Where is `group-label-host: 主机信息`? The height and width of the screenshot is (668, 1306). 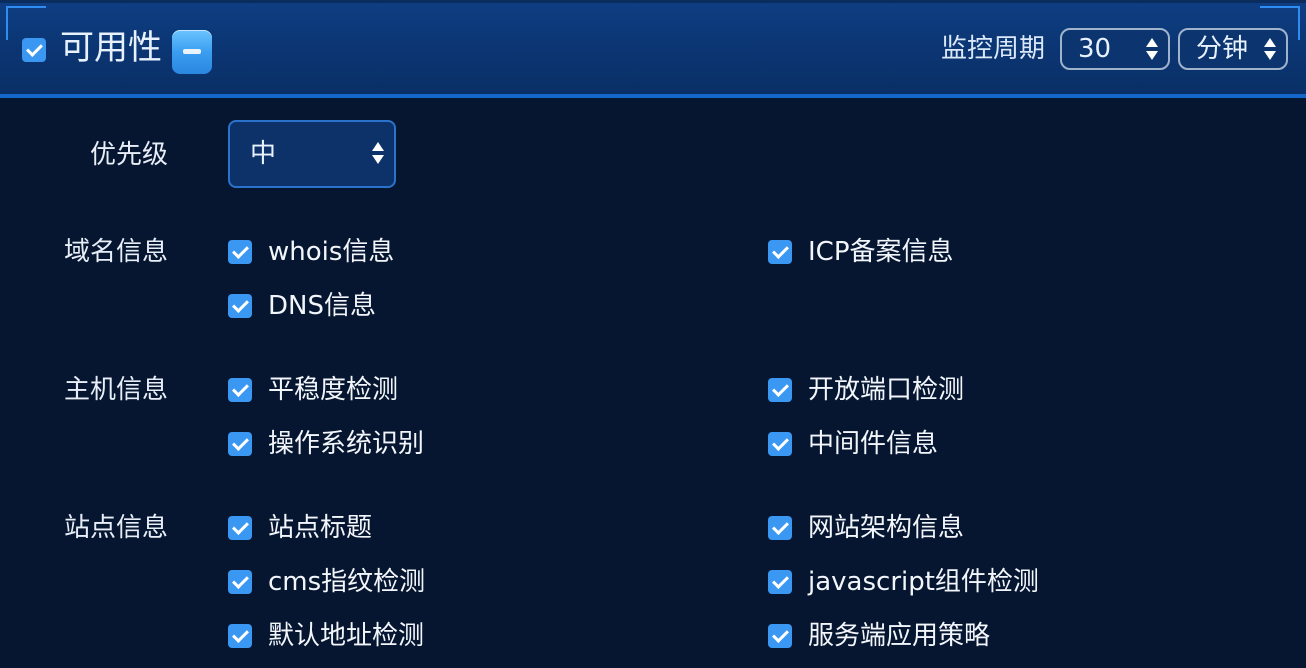 group-label-host: 主机信息 is located at coordinates (115, 390).